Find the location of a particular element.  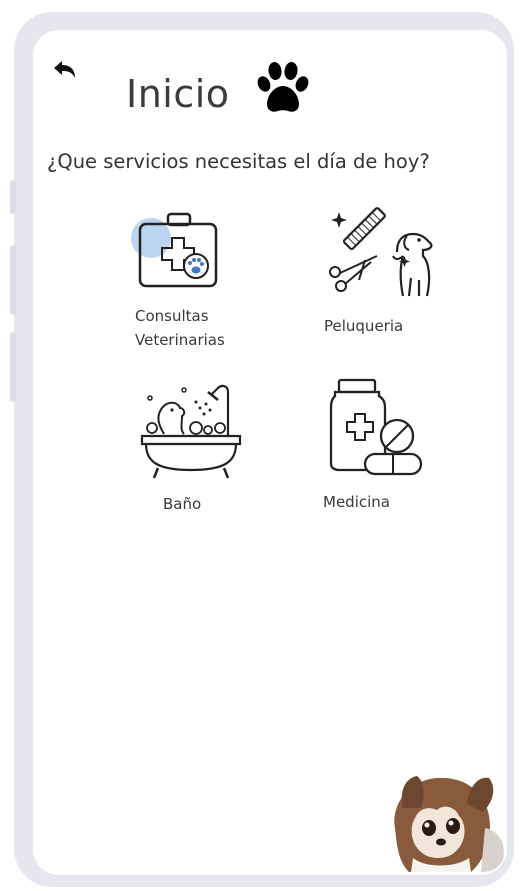

paw-icon is located at coordinates (283, 87).